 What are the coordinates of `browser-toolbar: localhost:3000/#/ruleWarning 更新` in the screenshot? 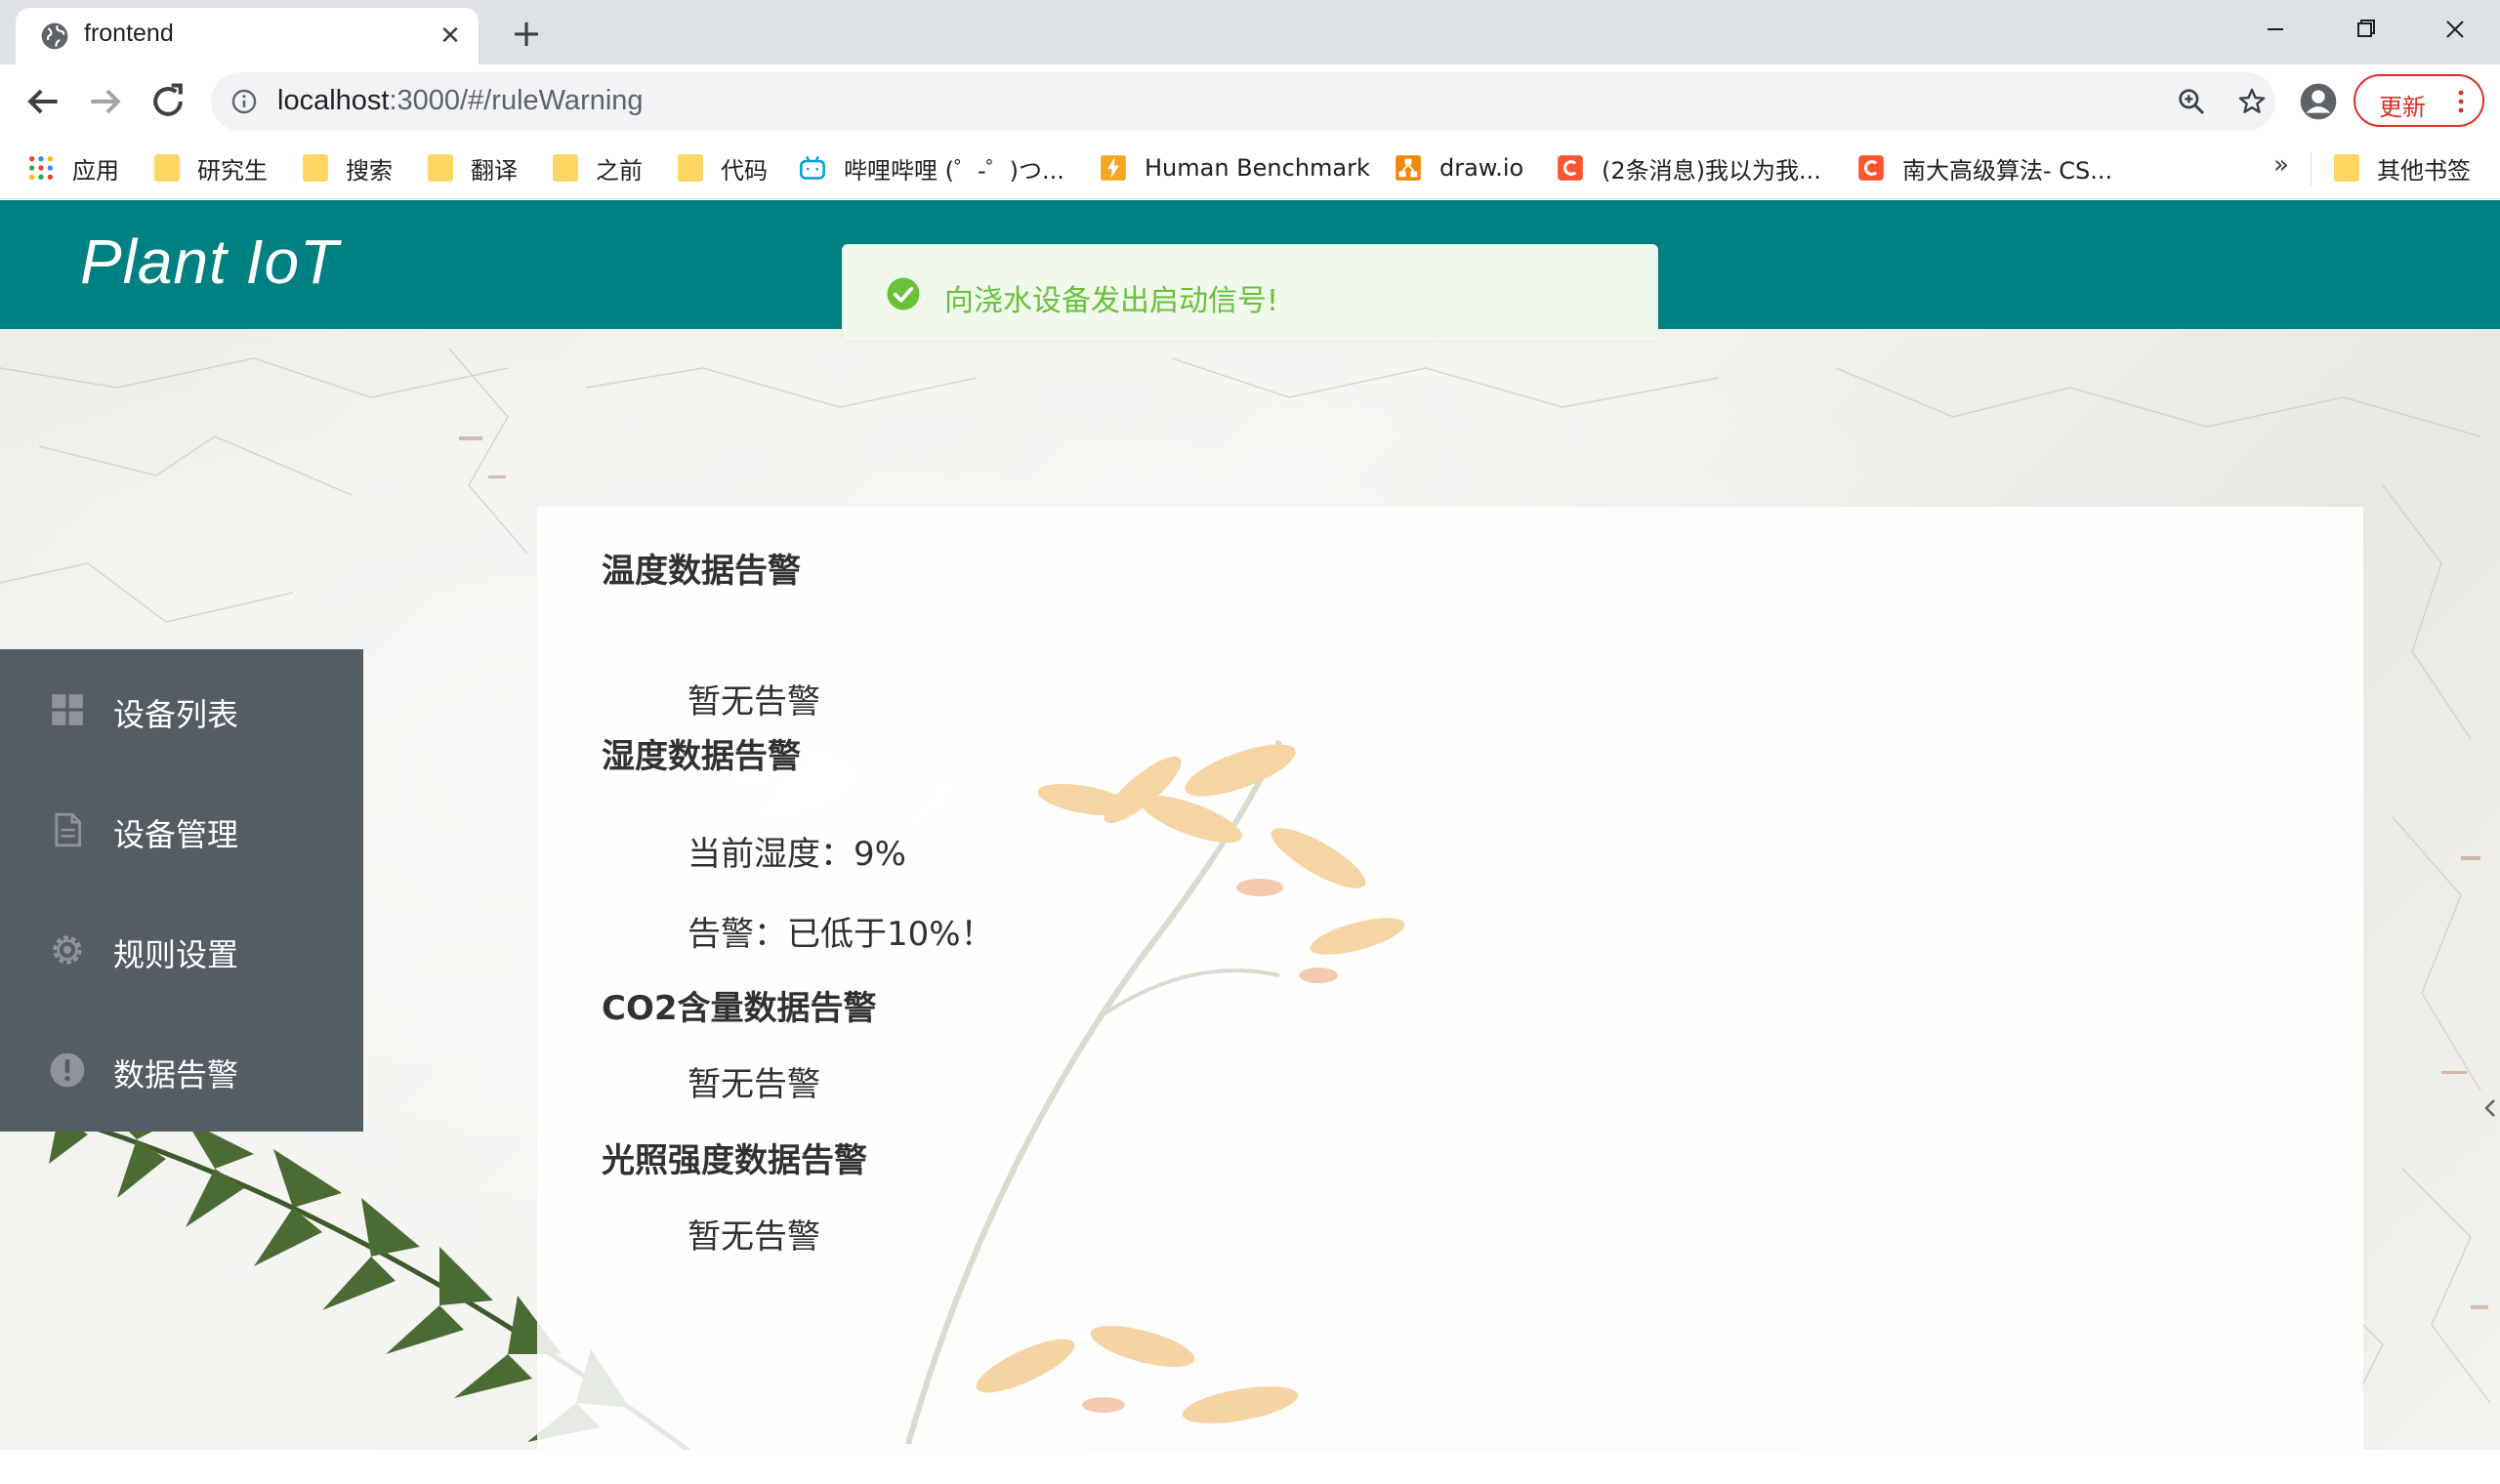 It's located at (1250, 102).